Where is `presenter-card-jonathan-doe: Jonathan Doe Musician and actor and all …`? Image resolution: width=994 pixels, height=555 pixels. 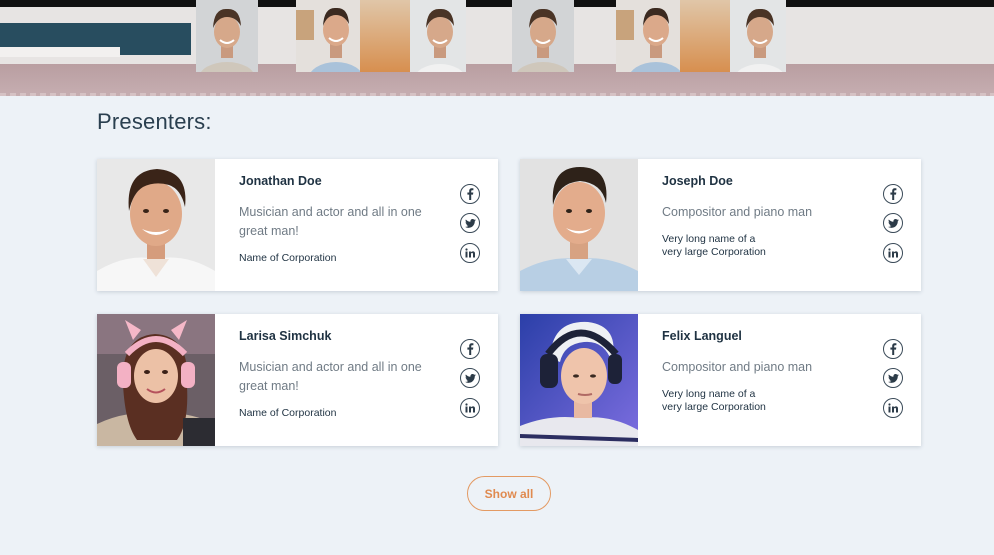 presenter-card-jonathan-doe: Jonathan Doe Musician and actor and all … is located at coordinates (297, 225).